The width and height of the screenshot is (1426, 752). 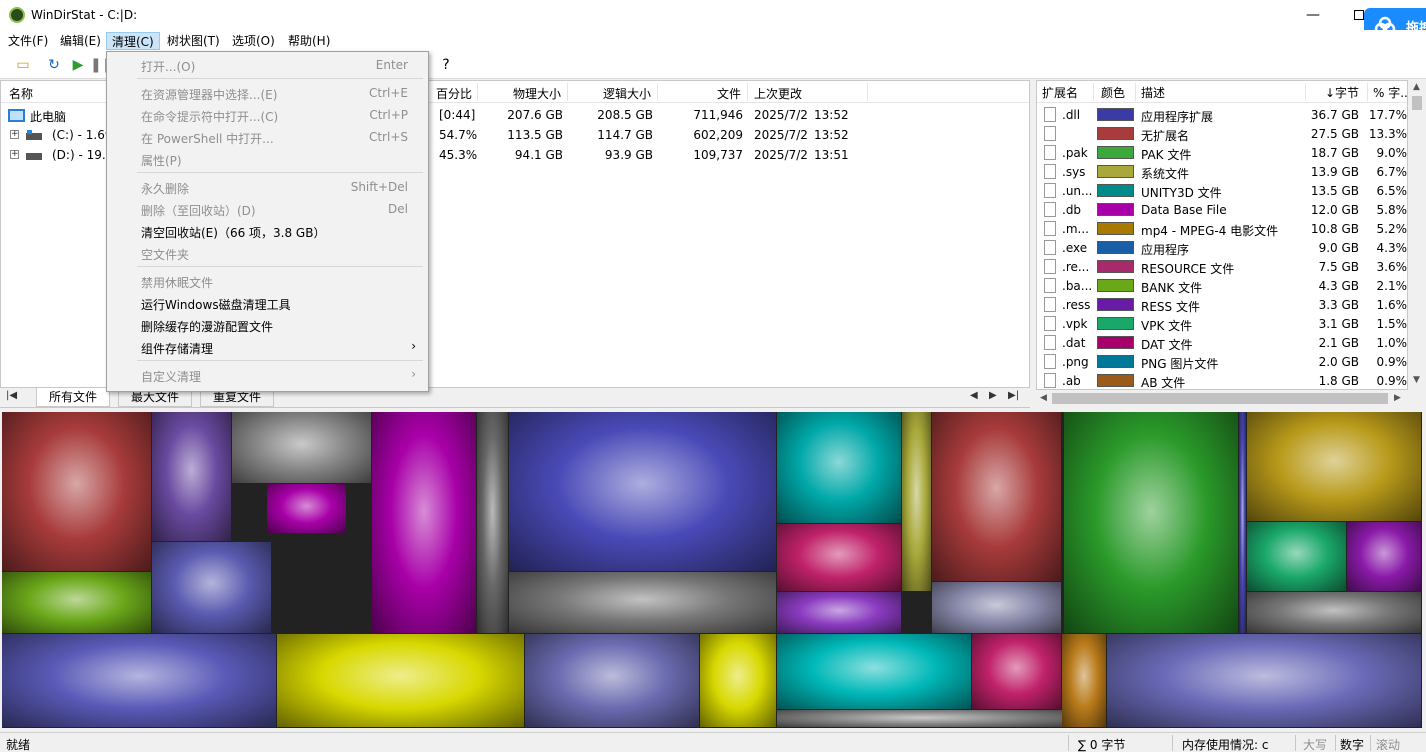 I want to click on cleanup-menu-item: 删除（至回收站）(D) Del, so click(x=267, y=209).